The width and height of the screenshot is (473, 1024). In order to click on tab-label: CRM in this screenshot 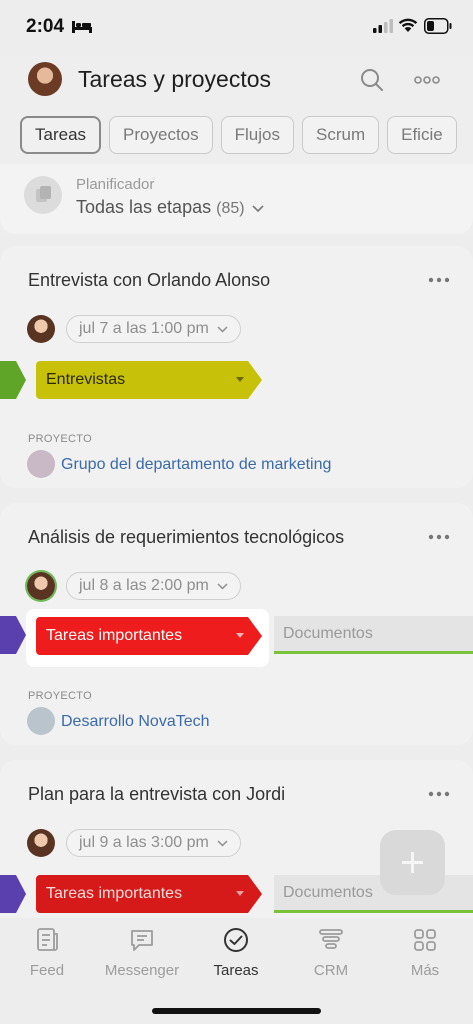, I will do `click(331, 970)`.